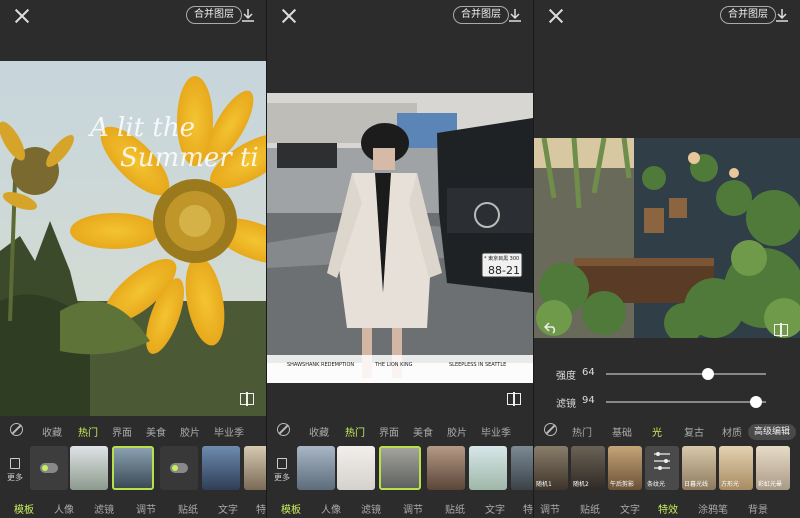 Image resolution: width=800 pixels, height=518 pixels. What do you see at coordinates (622, 431) in the screenshot?
I see `category-basic: 基础` at bounding box center [622, 431].